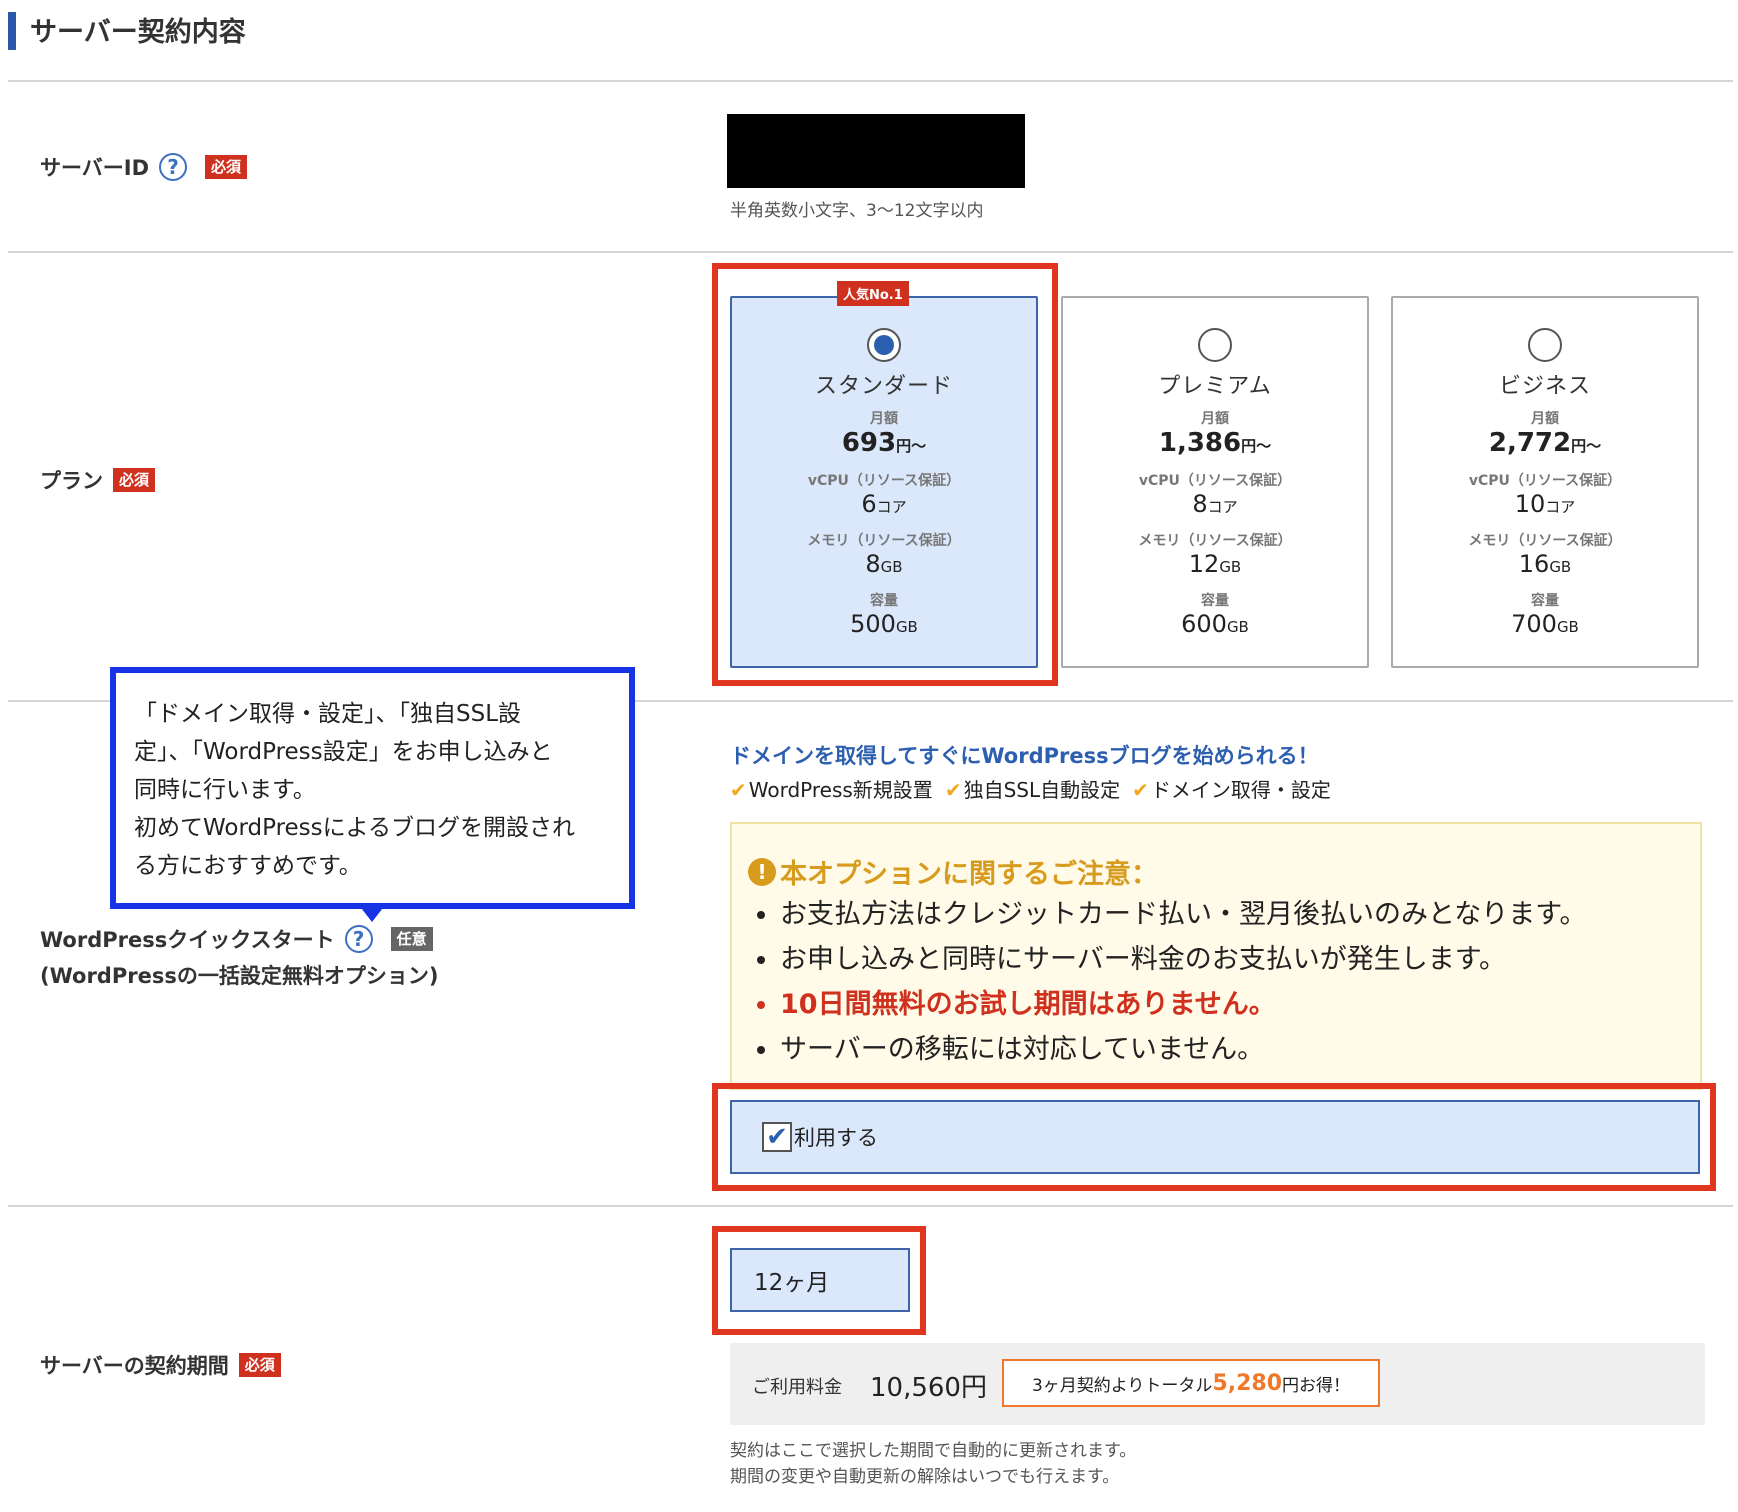  What do you see at coordinates (372, 913) in the screenshot?
I see `callout-tail` at bounding box center [372, 913].